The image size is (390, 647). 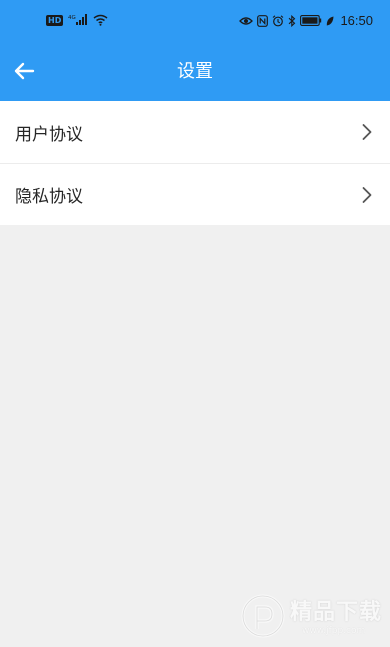 What do you see at coordinates (100, 20) in the screenshot?
I see `wifi-icon` at bounding box center [100, 20].